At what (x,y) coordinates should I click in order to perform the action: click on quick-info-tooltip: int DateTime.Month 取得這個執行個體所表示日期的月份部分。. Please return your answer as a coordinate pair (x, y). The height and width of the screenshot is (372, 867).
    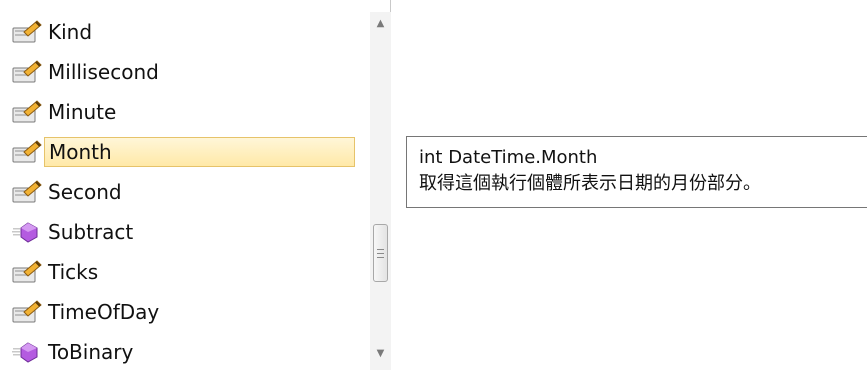
    Looking at the image, I should click on (636, 172).